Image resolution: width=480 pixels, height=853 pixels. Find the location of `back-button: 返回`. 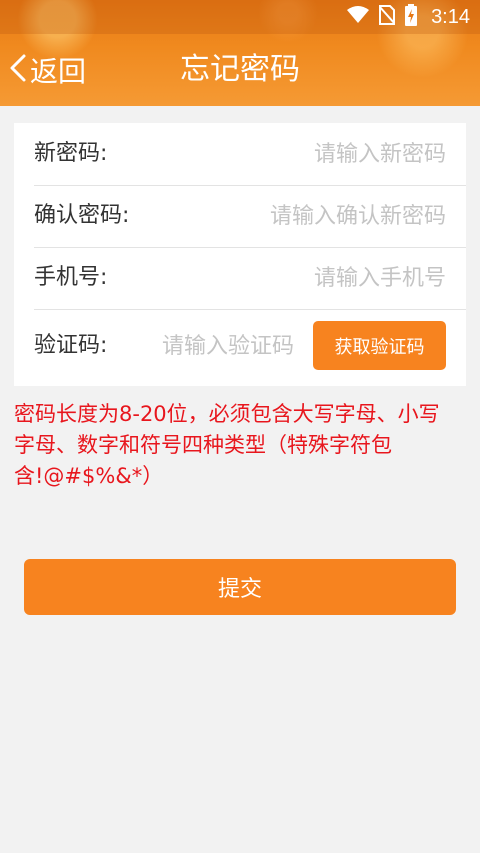

back-button: 返回 is located at coordinates (47, 70).